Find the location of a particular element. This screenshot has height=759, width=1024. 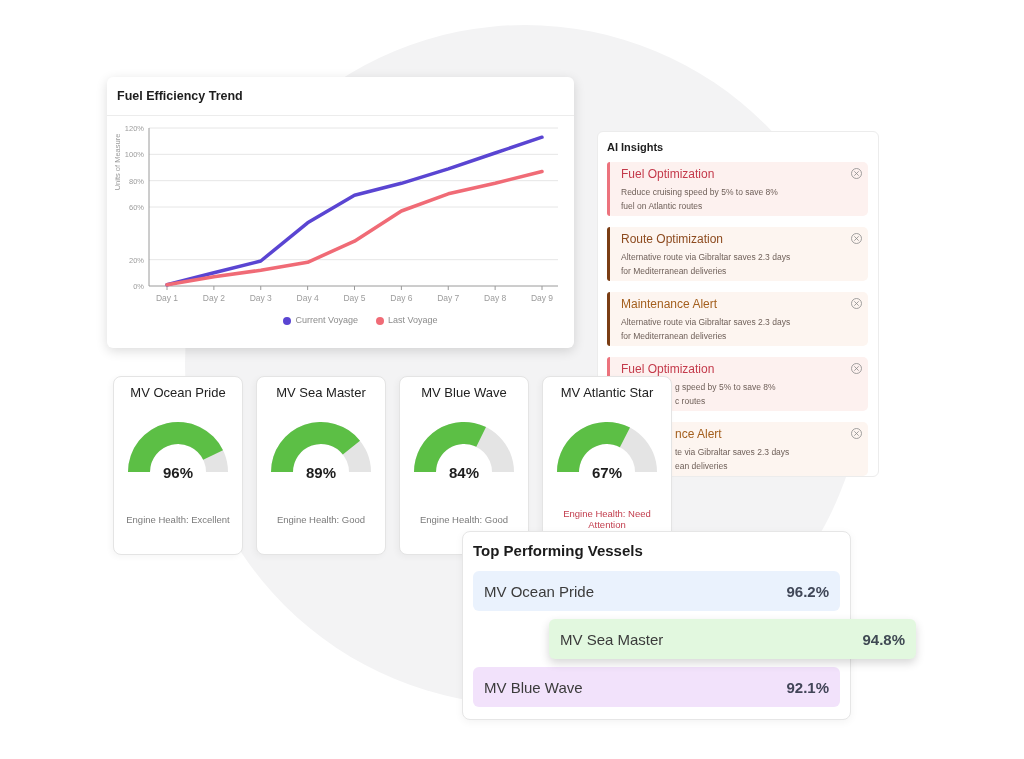

legend-label: Current Voyage is located at coordinates (326, 320).